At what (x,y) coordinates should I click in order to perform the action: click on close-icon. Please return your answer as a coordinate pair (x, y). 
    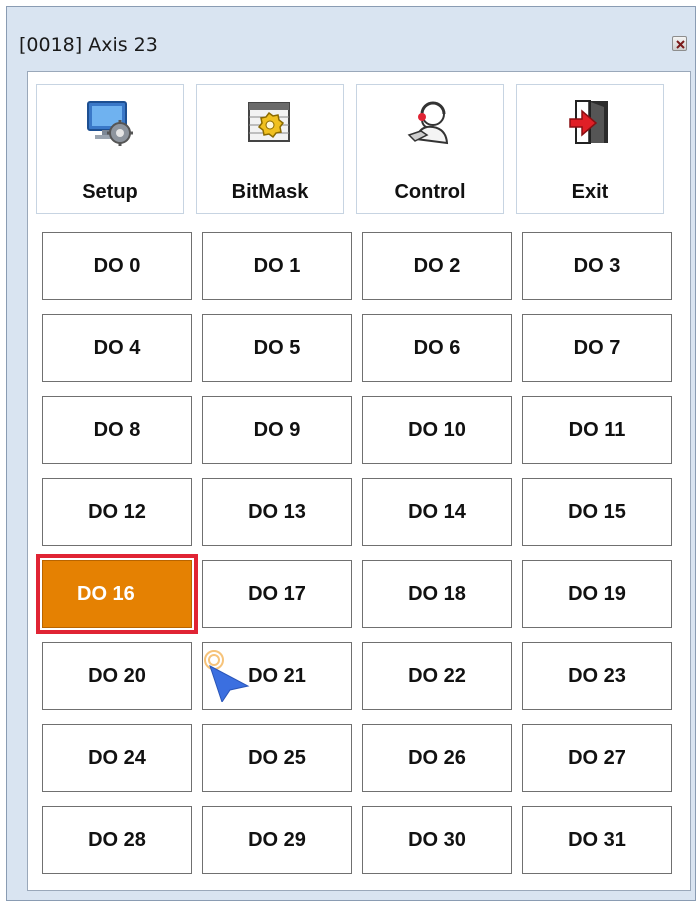
    Looking at the image, I should click on (680, 44).